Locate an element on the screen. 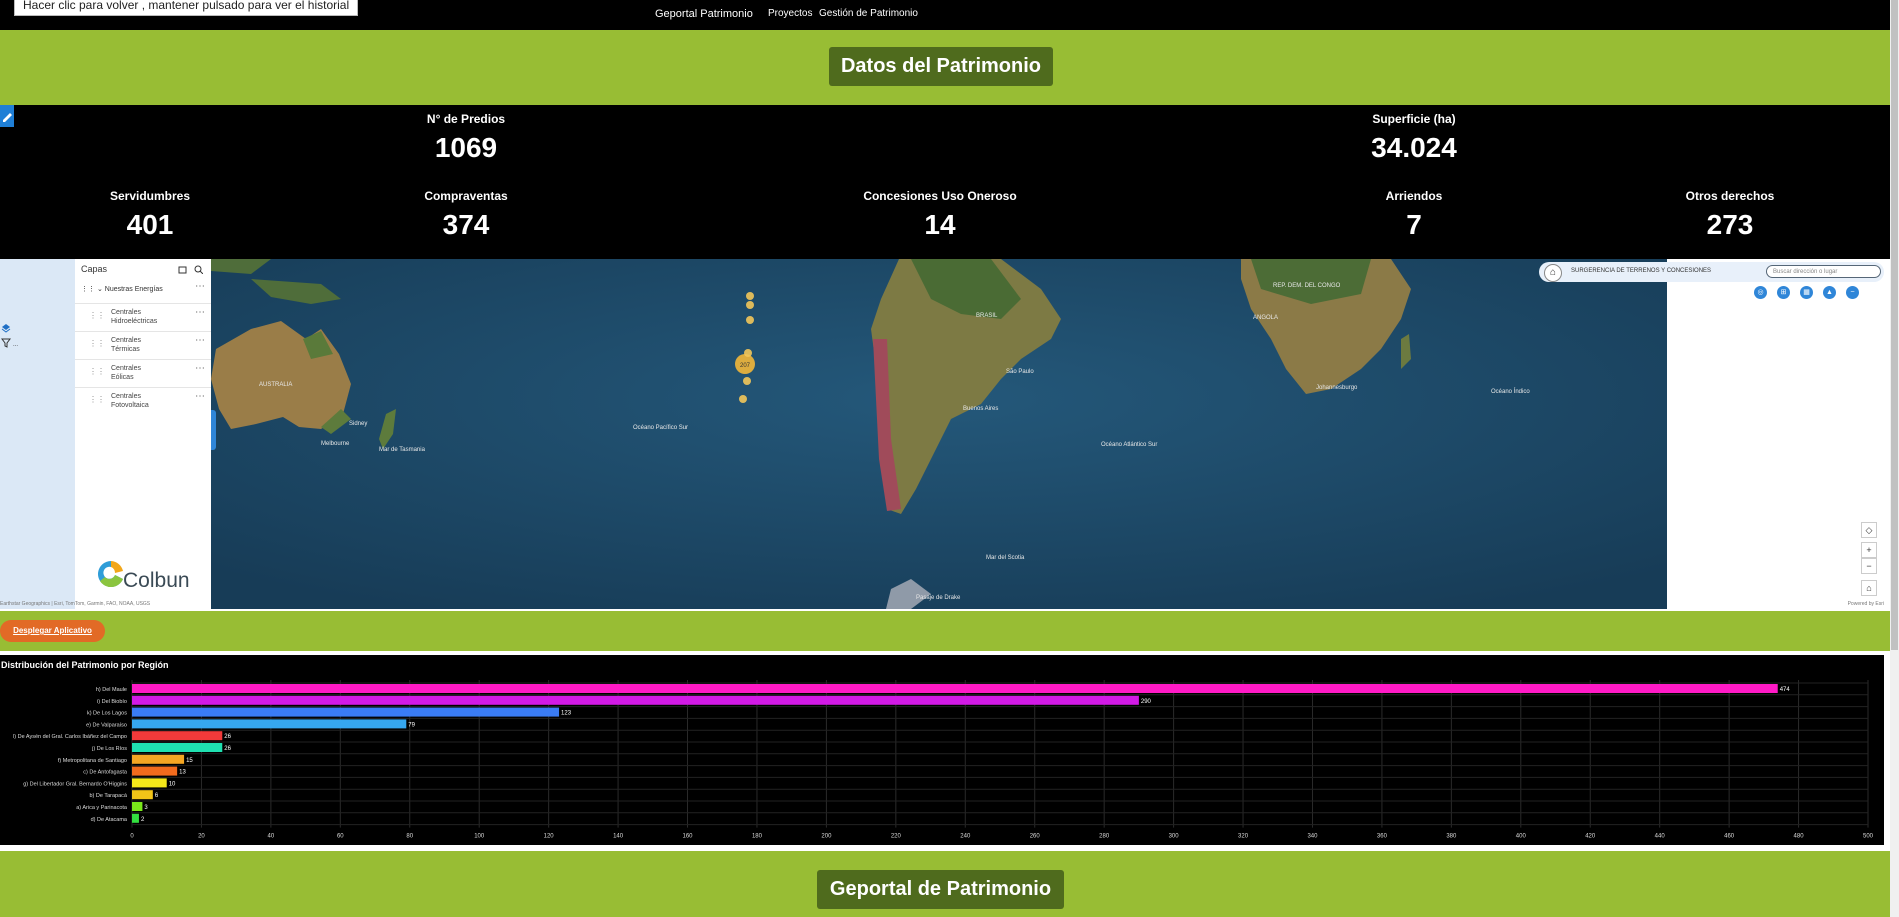 This screenshot has width=1899, height=917. x-tick-label: 360 is located at coordinates (1382, 837).